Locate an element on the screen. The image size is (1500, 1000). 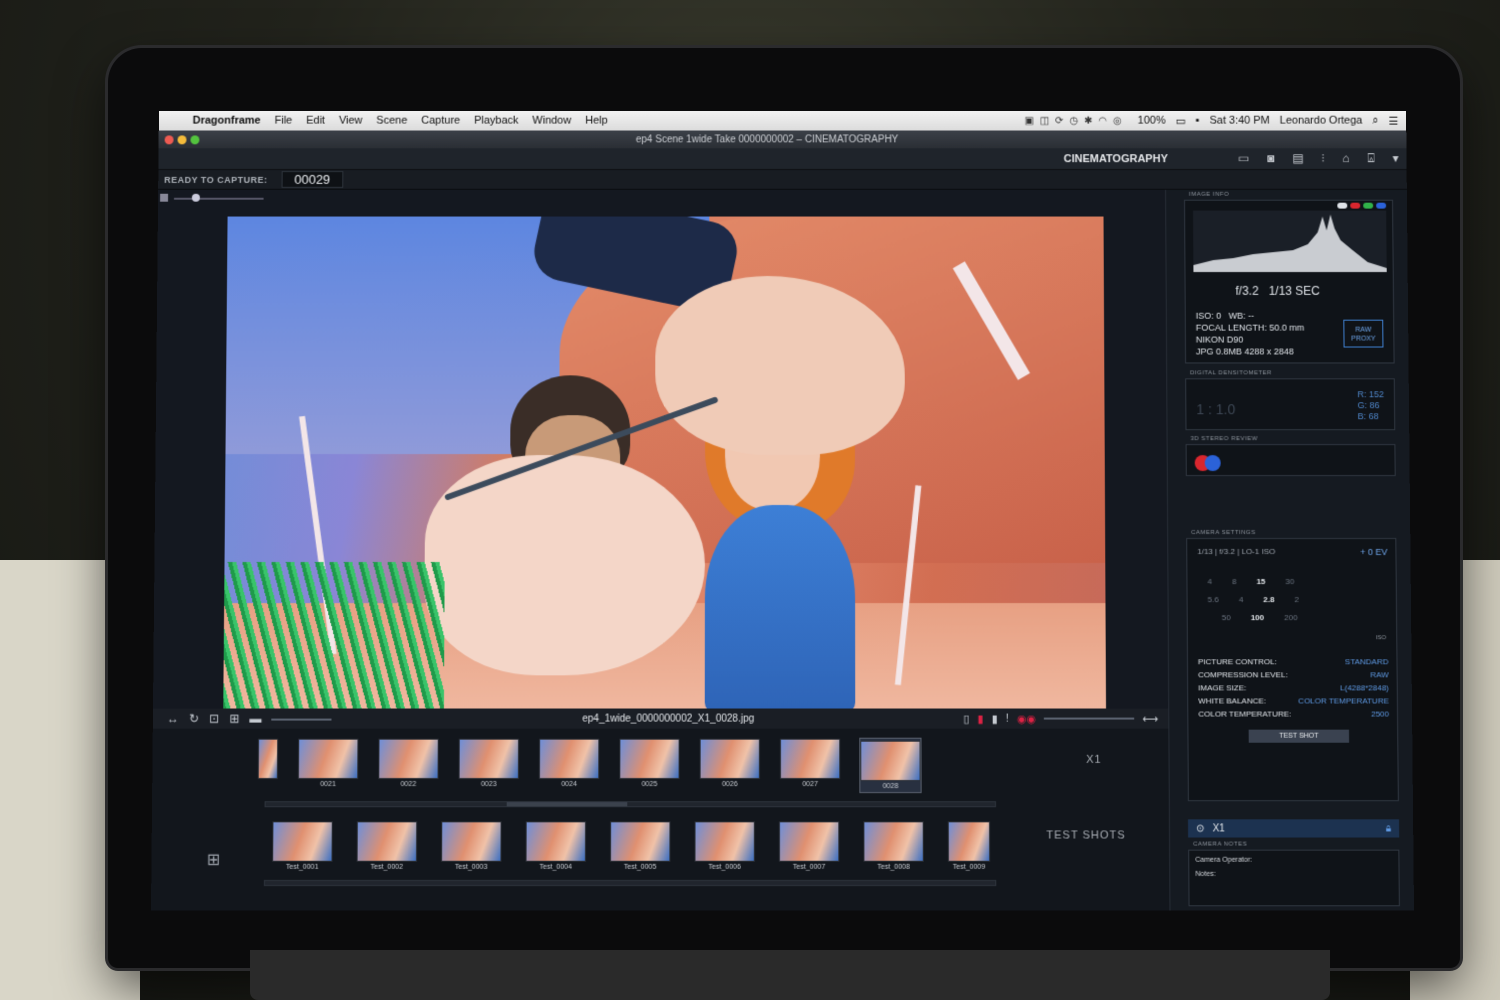
luma-channel-icon is located at coordinates (1342, 205).